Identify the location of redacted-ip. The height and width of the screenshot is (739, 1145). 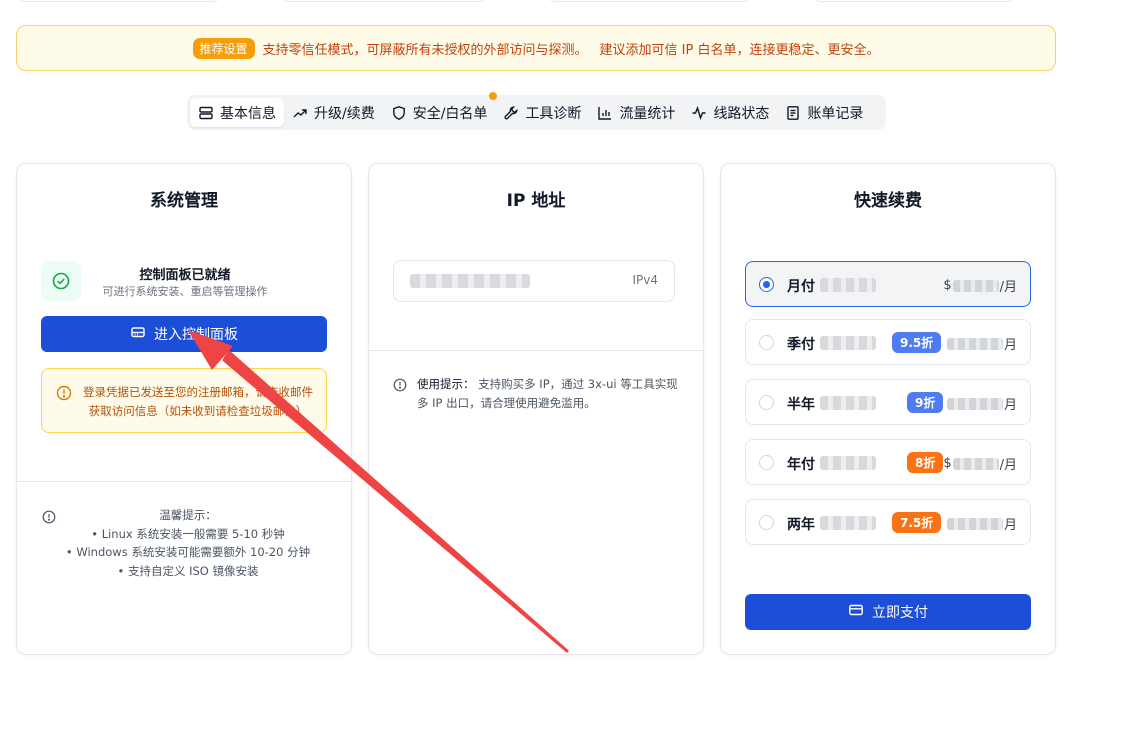
(470, 281).